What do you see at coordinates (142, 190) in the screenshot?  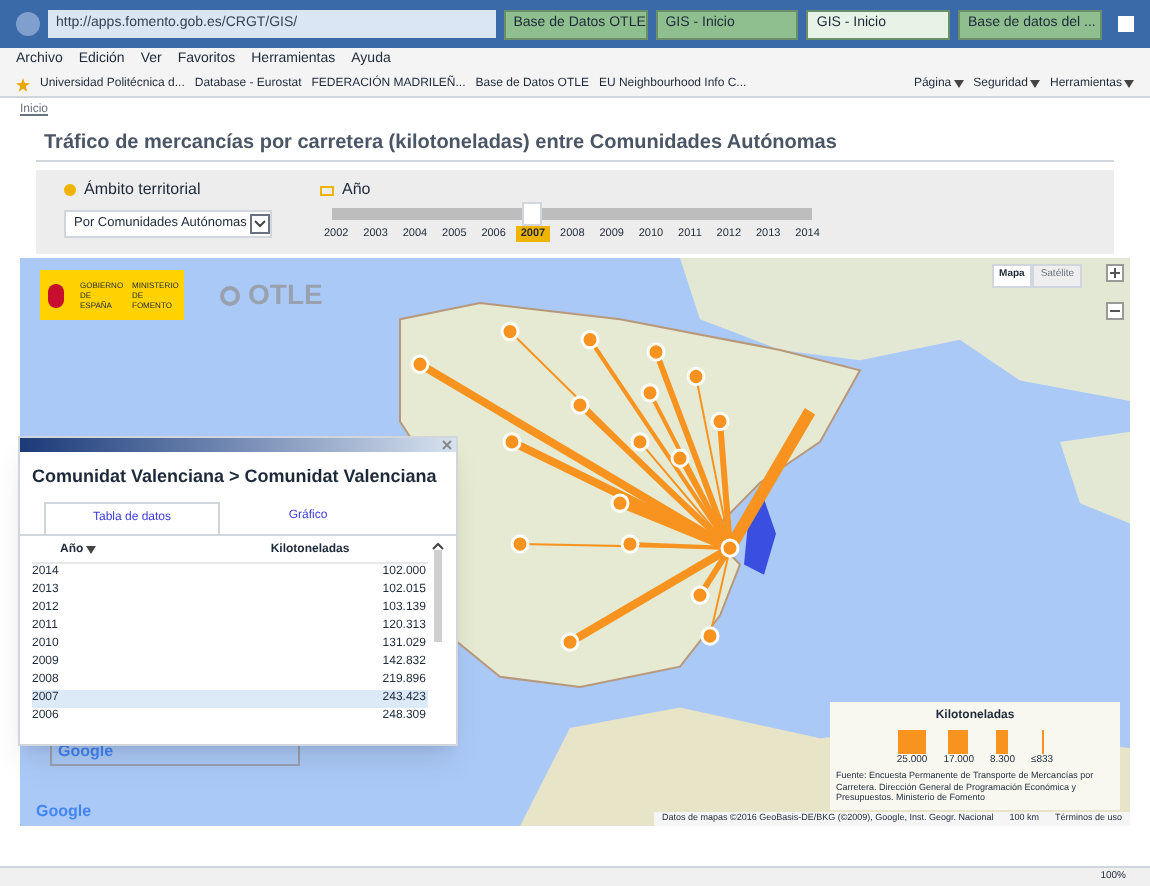 I see `filter-label: Ámbito territorial` at bounding box center [142, 190].